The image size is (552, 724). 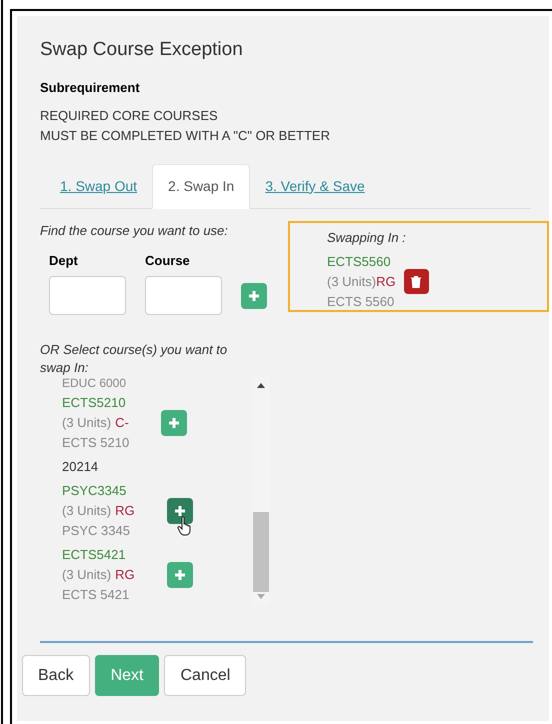 I want to click on tab: 2. Swap In, so click(x=201, y=186).